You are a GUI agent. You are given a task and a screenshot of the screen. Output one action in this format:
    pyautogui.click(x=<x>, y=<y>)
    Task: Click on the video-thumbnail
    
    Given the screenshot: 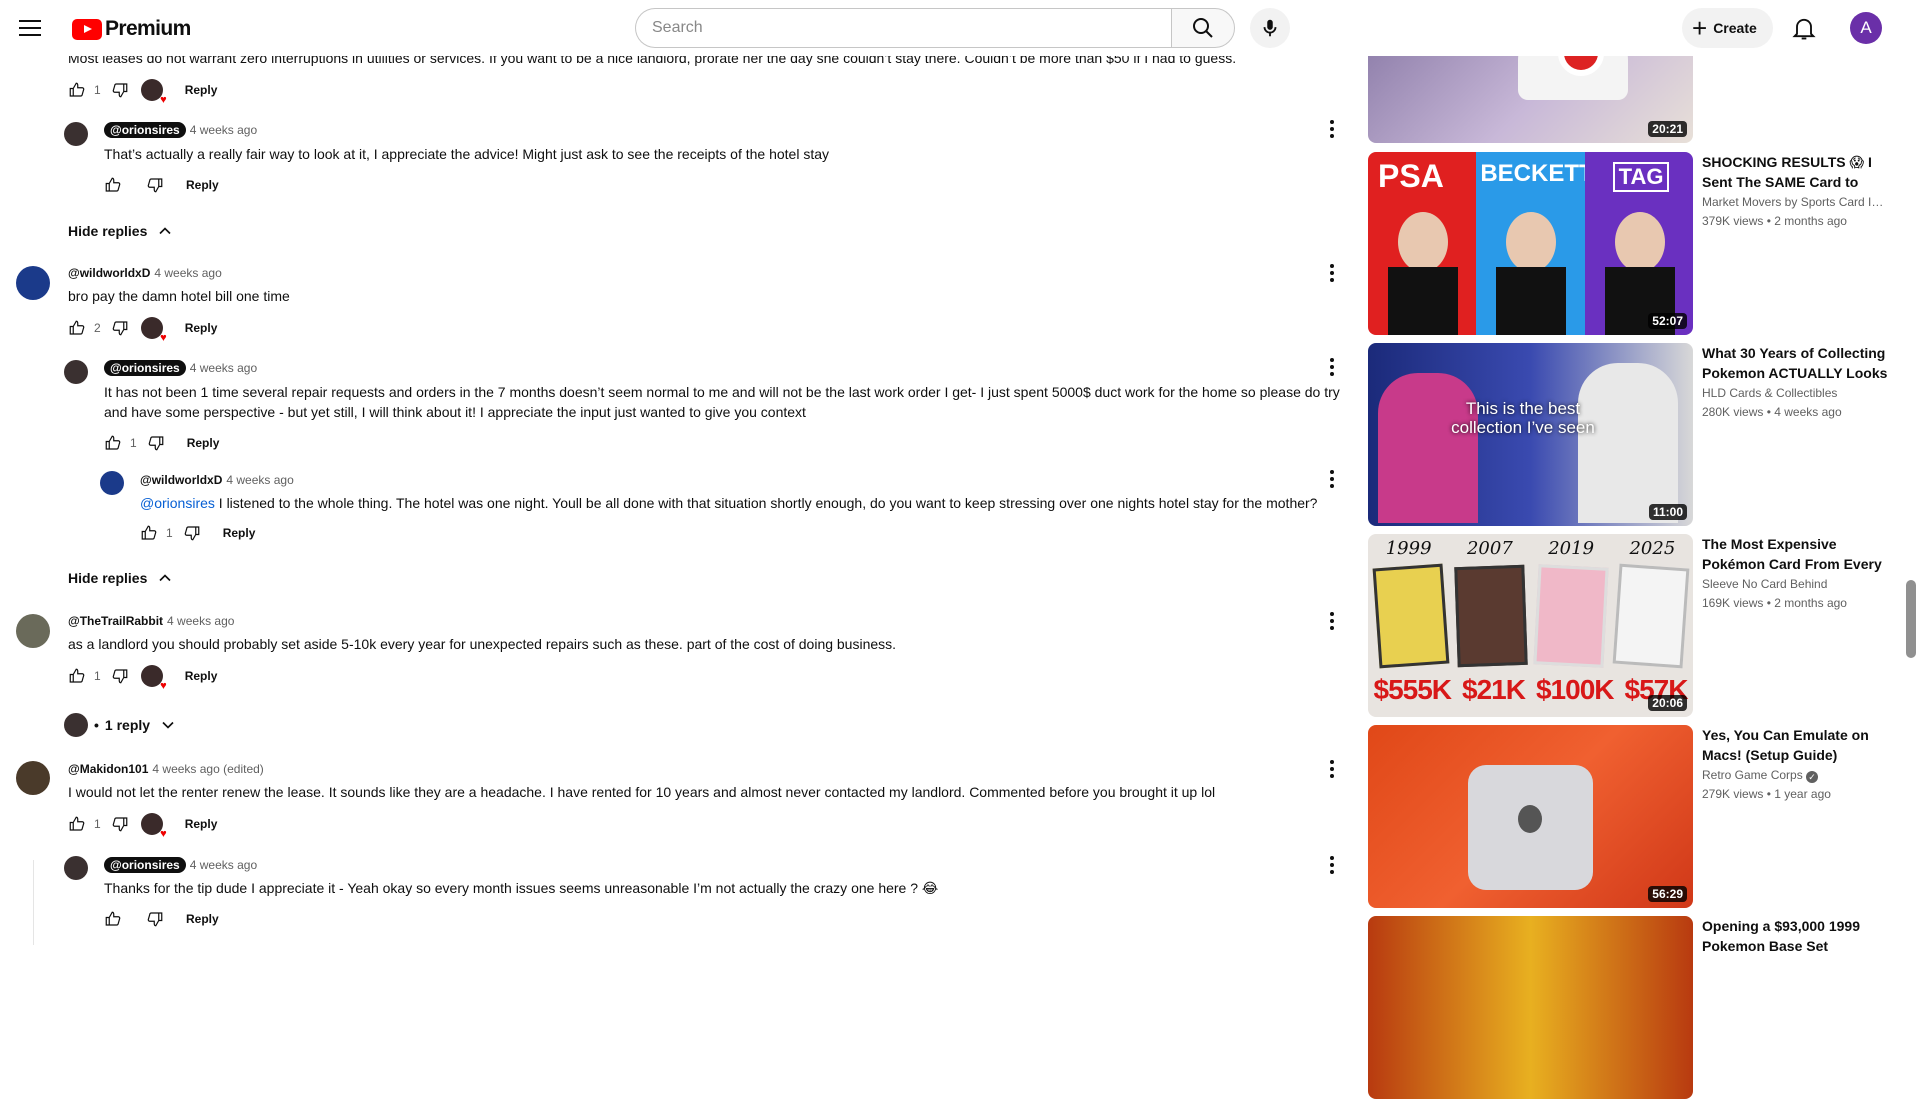 What is the action you would take?
    pyautogui.click(x=1530, y=1007)
    